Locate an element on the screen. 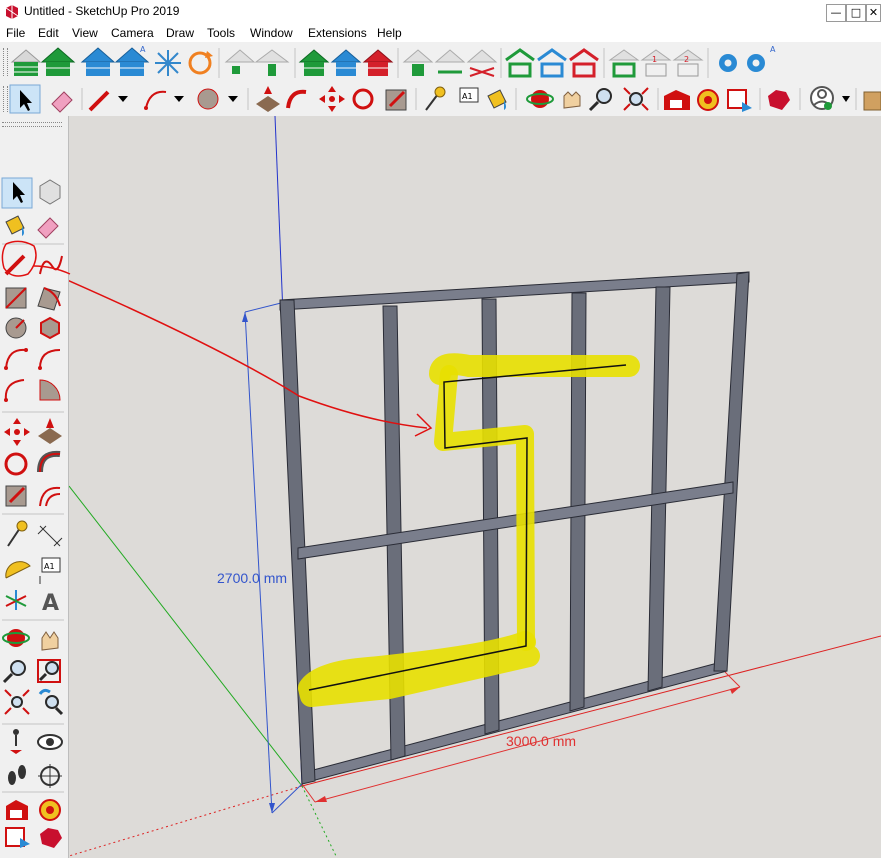 The image size is (881, 858). grey-house-icon is located at coordinates (418, 62).